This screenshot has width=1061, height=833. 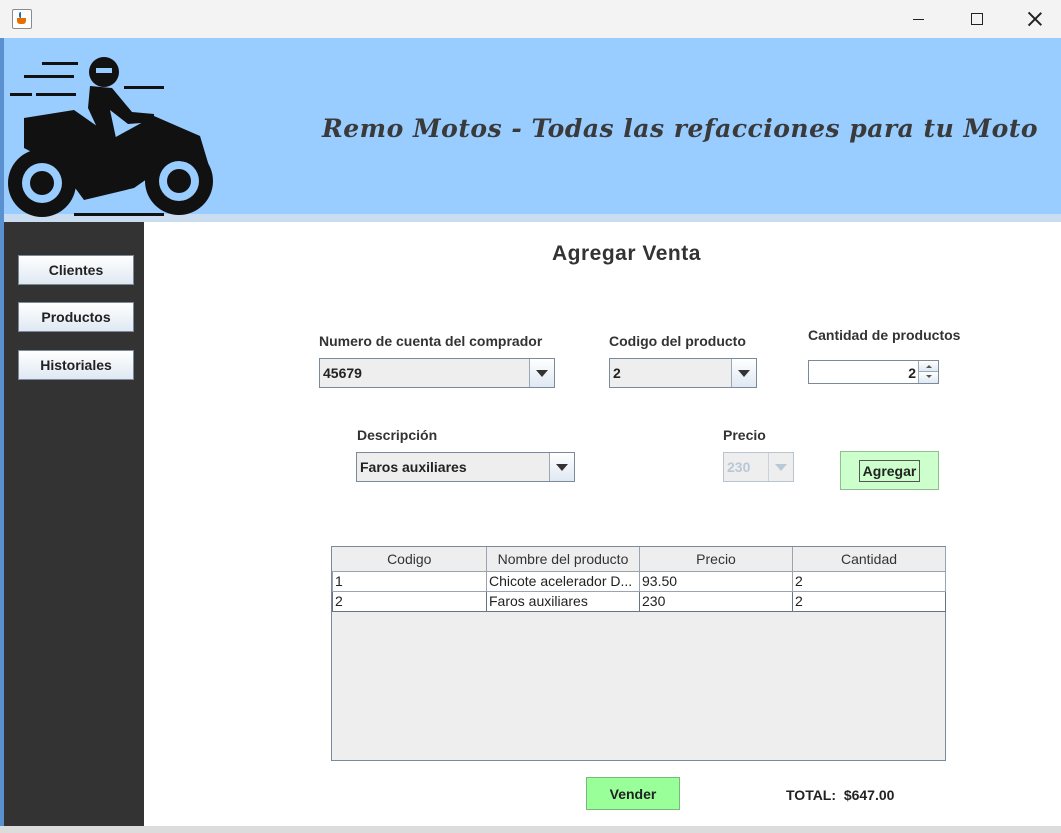 I want to click on codigo-dropdown-button, so click(x=743, y=373).